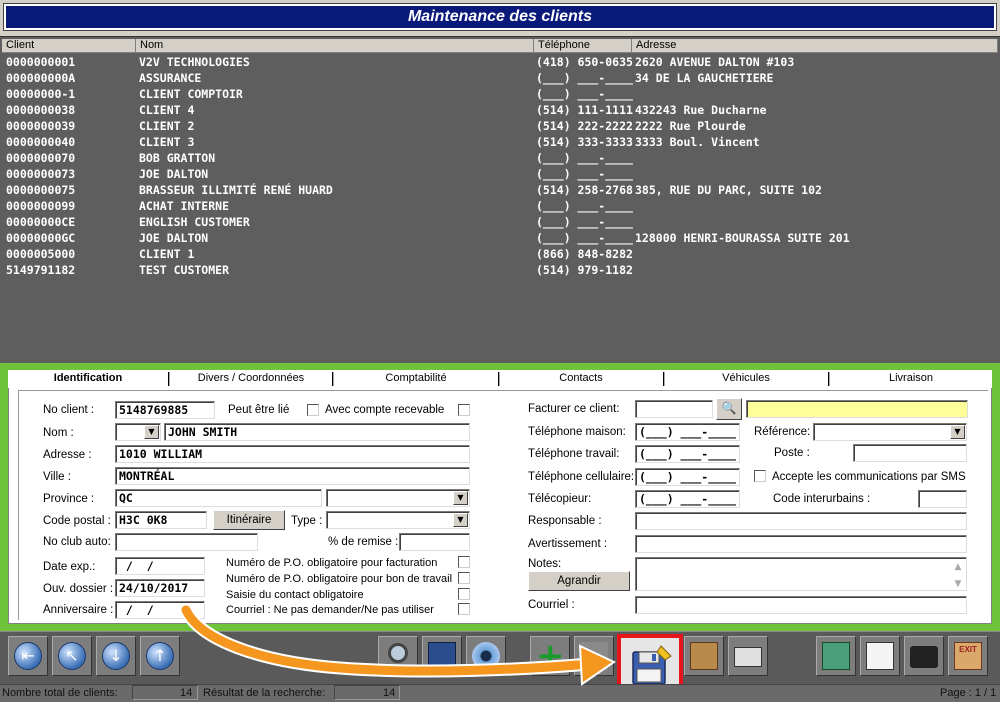  What do you see at coordinates (41, 158) in the screenshot?
I see `client-cell: 0000000070` at bounding box center [41, 158].